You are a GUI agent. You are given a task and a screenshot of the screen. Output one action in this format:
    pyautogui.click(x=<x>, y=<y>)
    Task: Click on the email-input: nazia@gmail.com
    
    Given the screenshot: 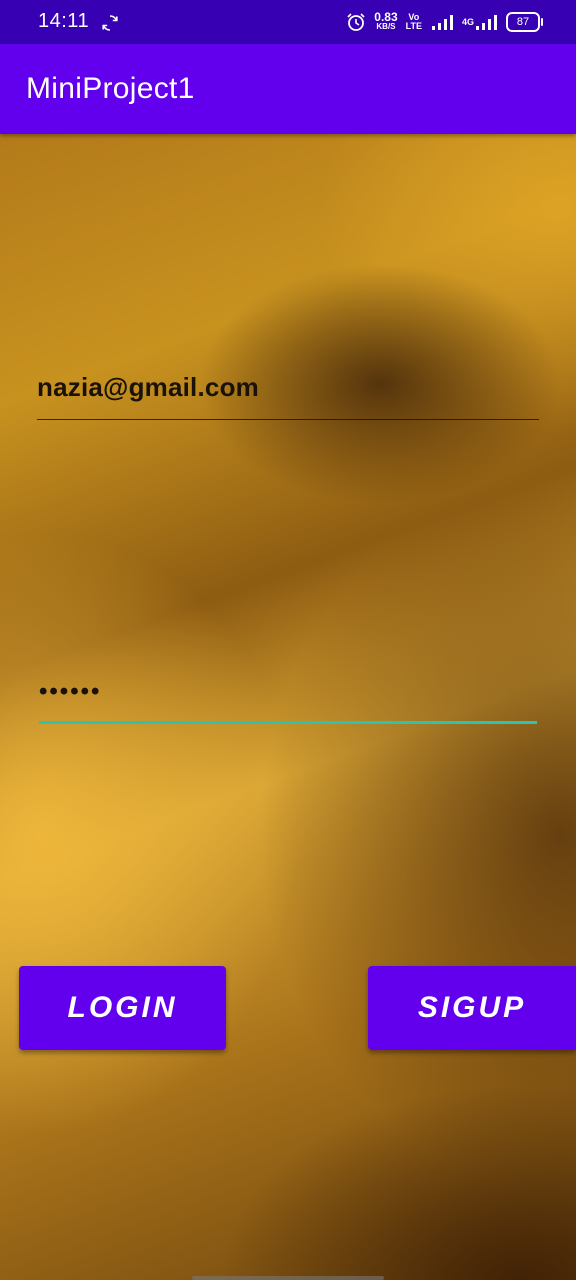 What is the action you would take?
    pyautogui.click(x=288, y=396)
    